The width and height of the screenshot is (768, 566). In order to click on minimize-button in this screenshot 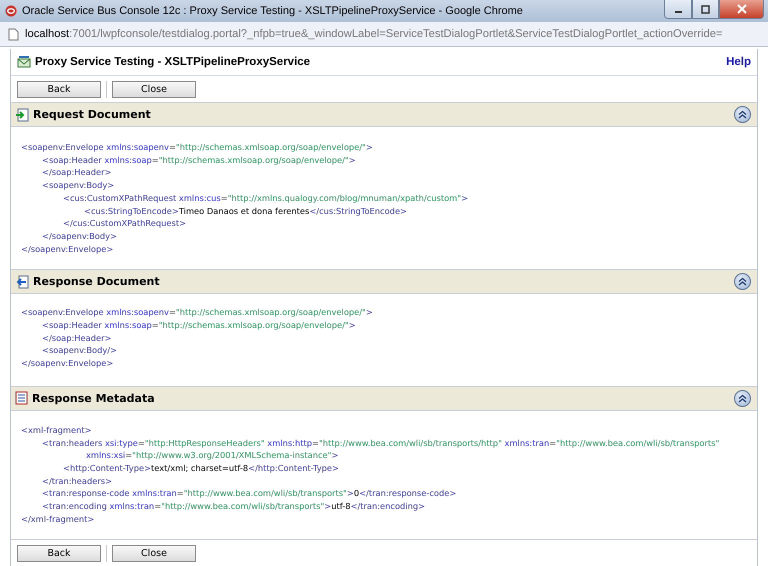, I will do `click(678, 9)`.